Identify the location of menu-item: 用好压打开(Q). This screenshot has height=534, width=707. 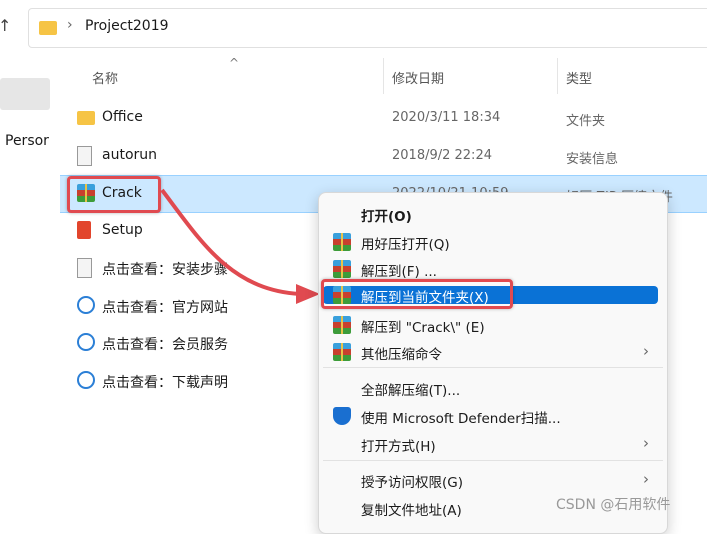
(491, 242).